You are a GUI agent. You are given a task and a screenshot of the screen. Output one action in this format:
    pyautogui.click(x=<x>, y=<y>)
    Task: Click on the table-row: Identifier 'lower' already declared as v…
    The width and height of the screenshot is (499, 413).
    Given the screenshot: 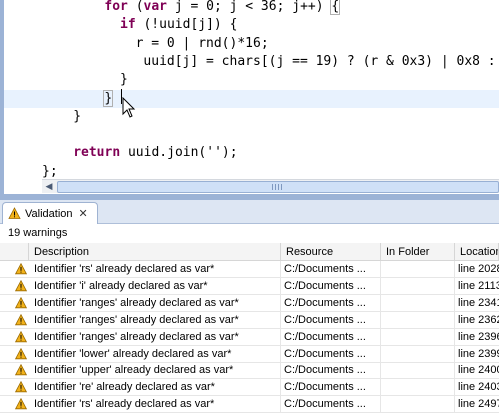 What is the action you would take?
    pyautogui.click(x=249, y=354)
    